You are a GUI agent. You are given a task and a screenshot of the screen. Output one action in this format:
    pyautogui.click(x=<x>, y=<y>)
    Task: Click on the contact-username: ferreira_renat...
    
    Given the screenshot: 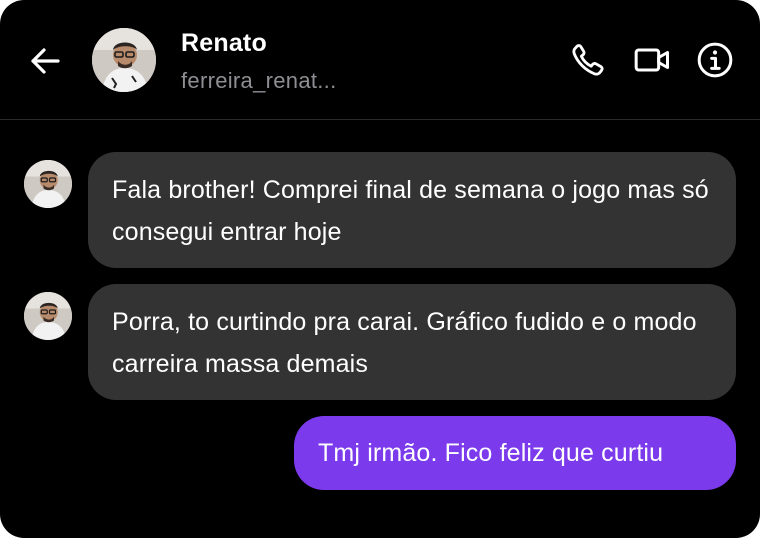 What is the action you would take?
    pyautogui.click(x=259, y=81)
    